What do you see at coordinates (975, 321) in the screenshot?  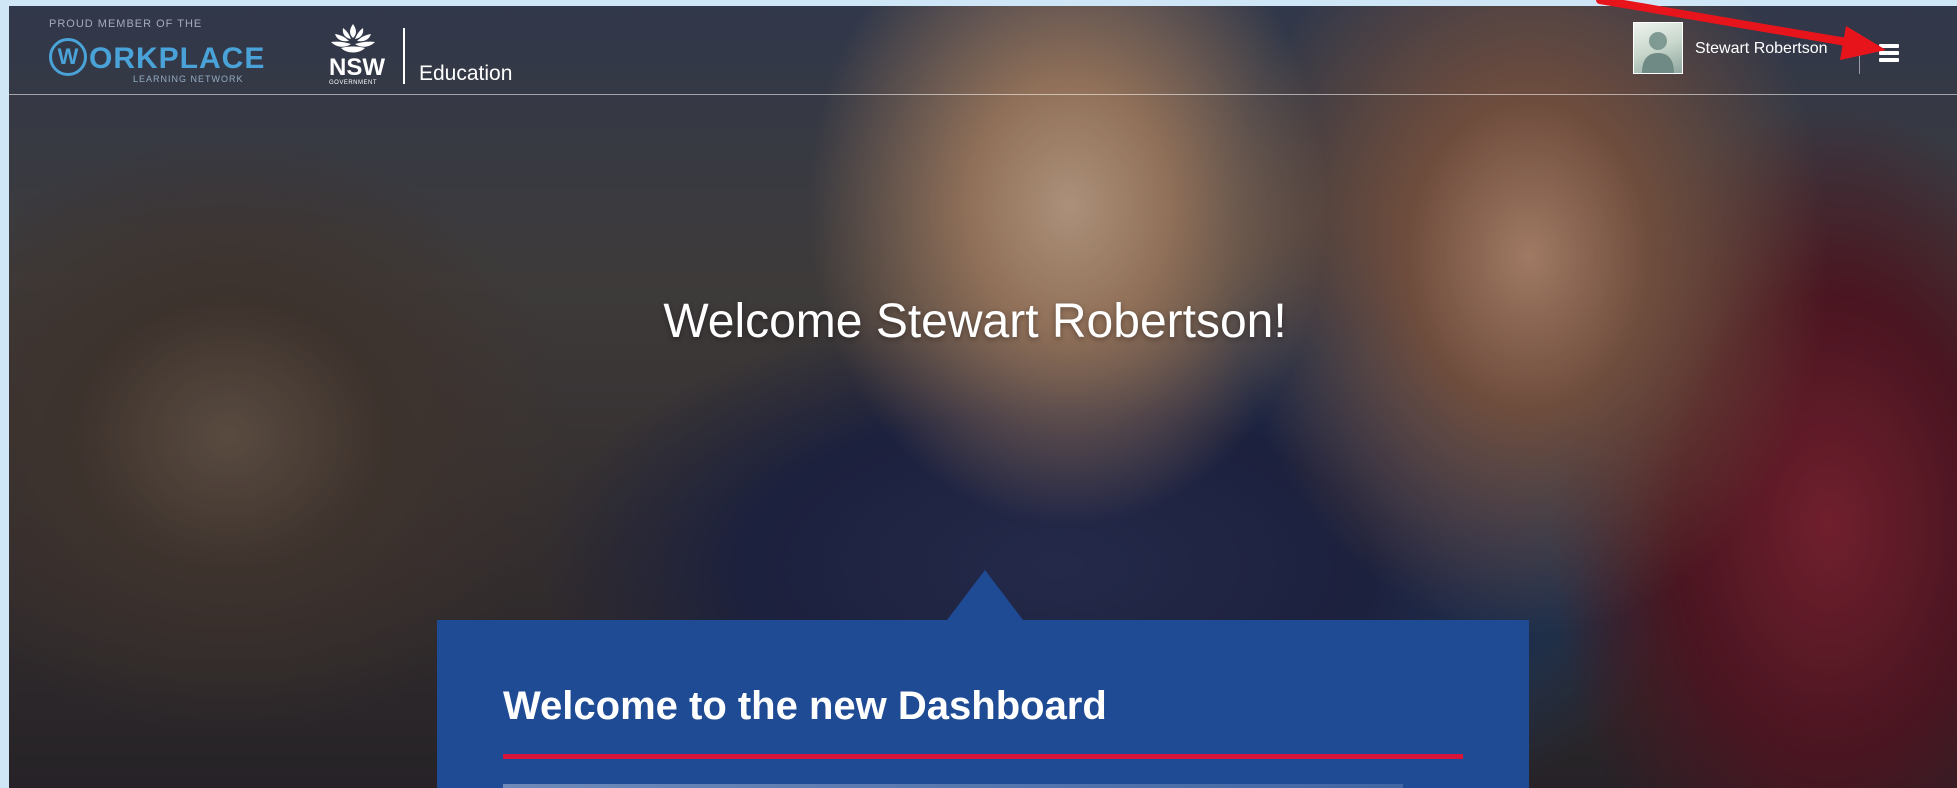 I see `hero-welcome-title: Welcome Stewart Robertson!` at bounding box center [975, 321].